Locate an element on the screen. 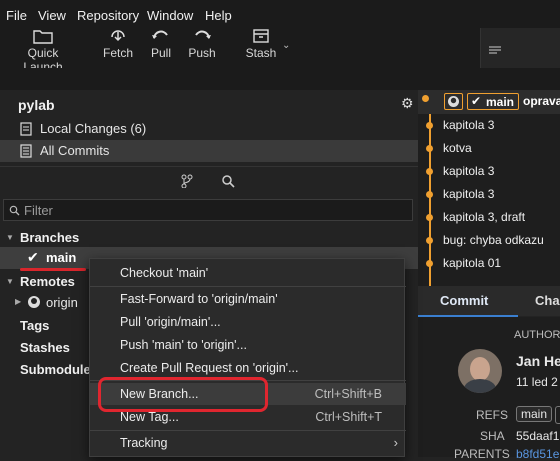 This screenshot has height=461, width=560. pull-icon is located at coordinates (160, 34).